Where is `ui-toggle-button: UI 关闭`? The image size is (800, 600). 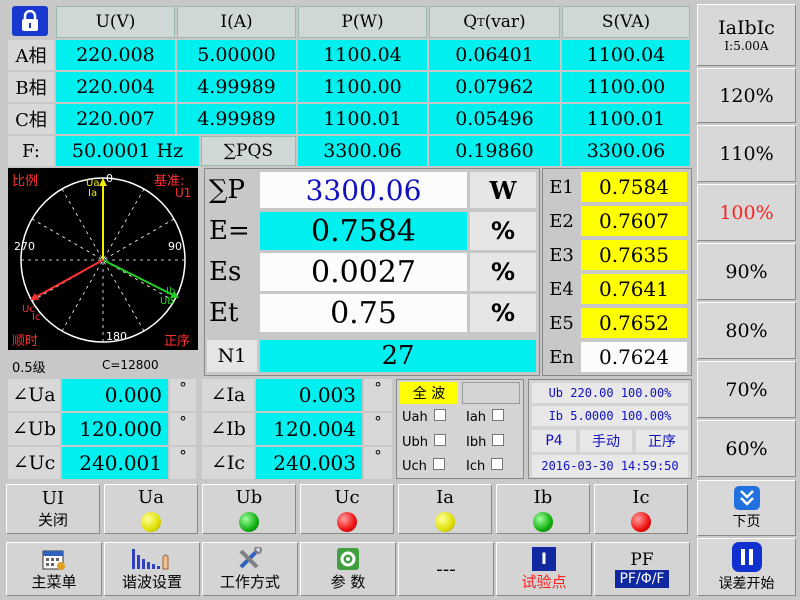 ui-toggle-button: UI 关闭 is located at coordinates (53, 509).